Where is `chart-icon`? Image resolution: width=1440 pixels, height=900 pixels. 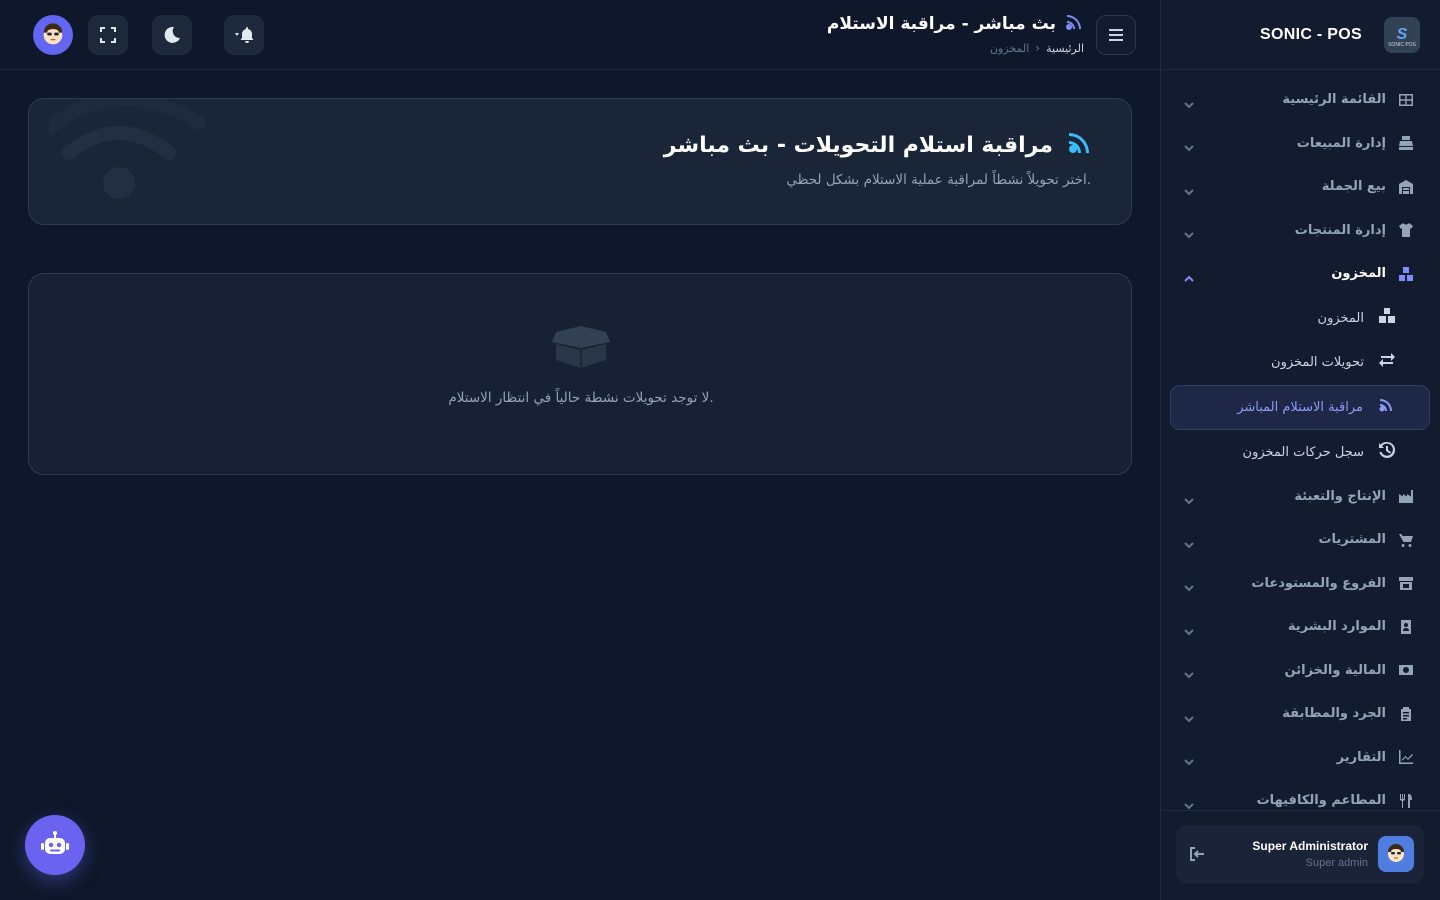
chart-icon is located at coordinates (1406, 757).